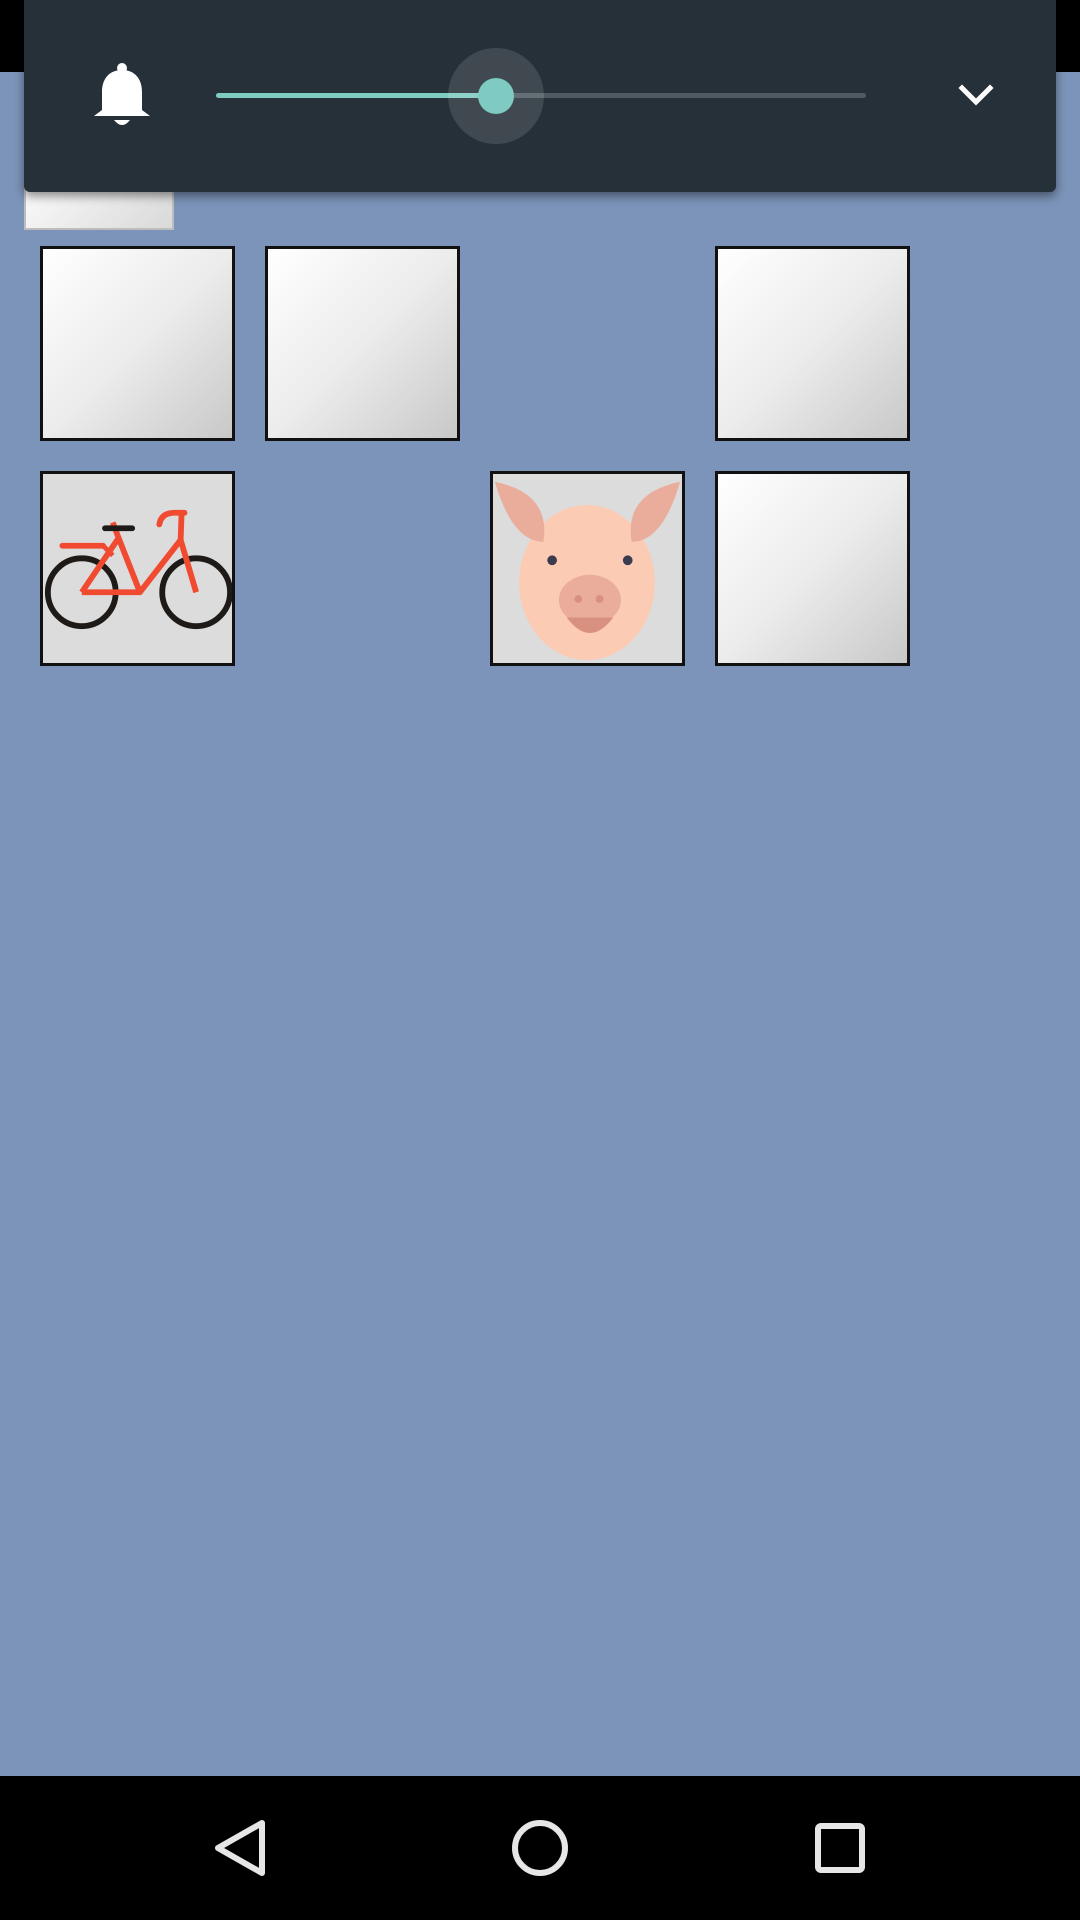 The image size is (1080, 1920). I want to click on card-tile-r1c4, so click(812, 343).